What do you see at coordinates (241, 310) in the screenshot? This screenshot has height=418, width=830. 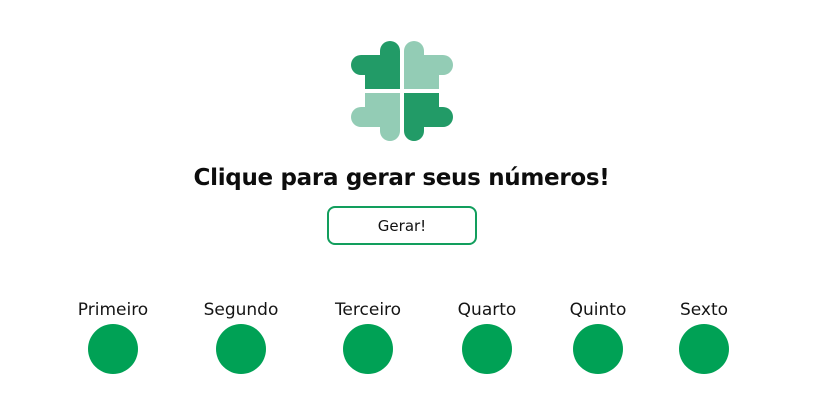 I see `slot-label: Segundo` at bounding box center [241, 310].